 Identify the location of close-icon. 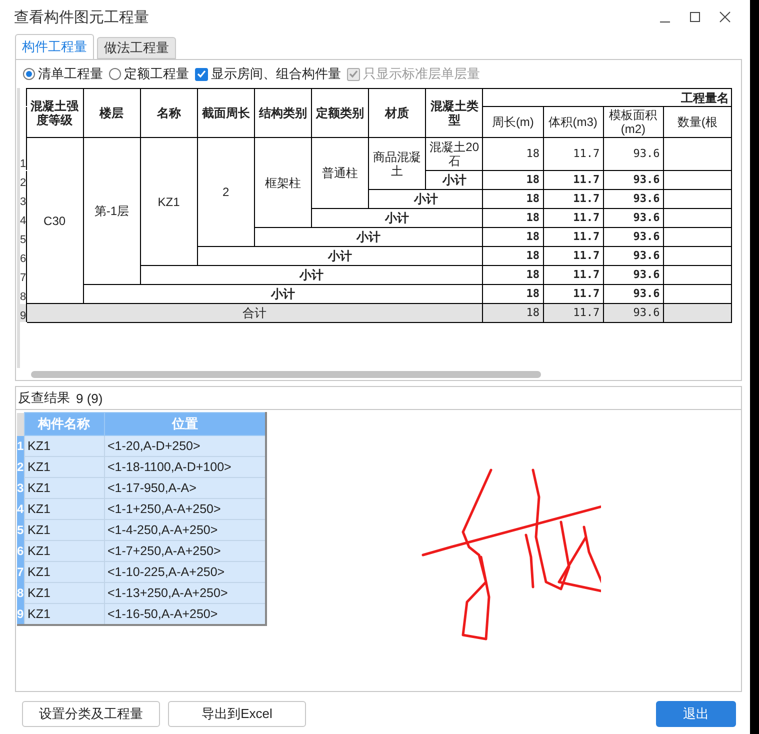
(725, 17).